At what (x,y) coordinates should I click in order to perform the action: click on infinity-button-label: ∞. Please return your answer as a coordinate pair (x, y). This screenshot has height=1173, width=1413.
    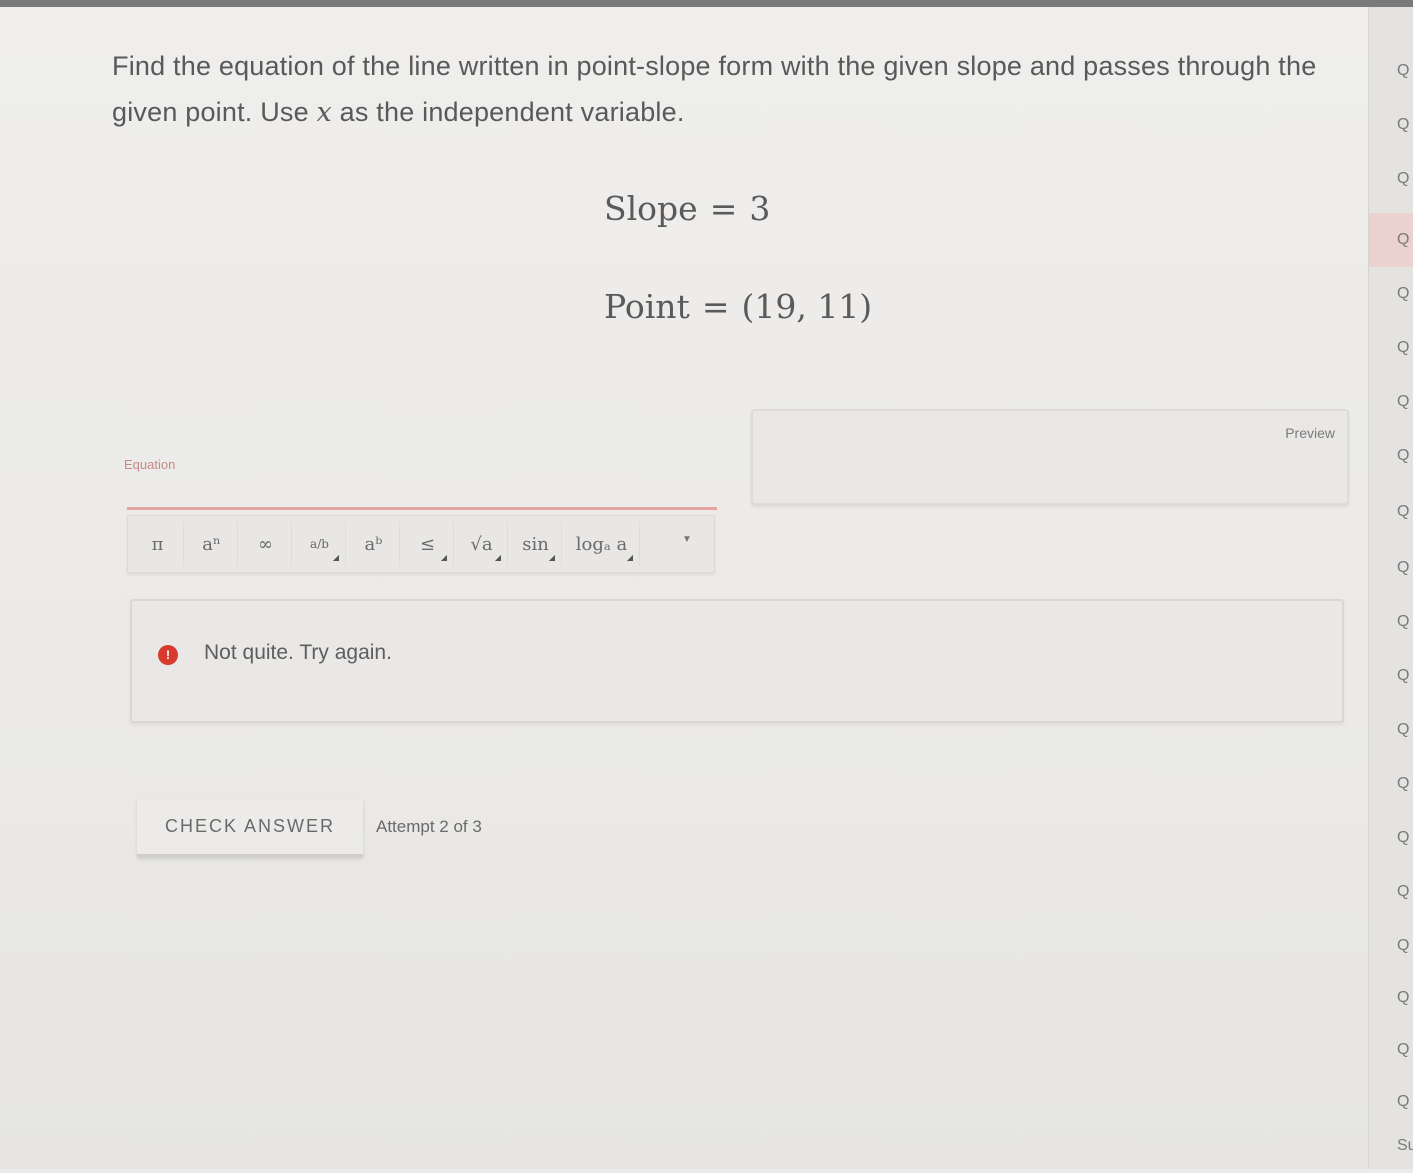
    Looking at the image, I should click on (265, 544).